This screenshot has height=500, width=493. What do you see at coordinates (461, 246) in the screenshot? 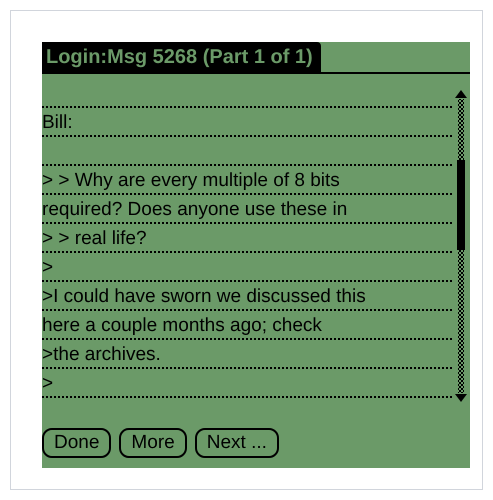
I see `scrollbar` at bounding box center [461, 246].